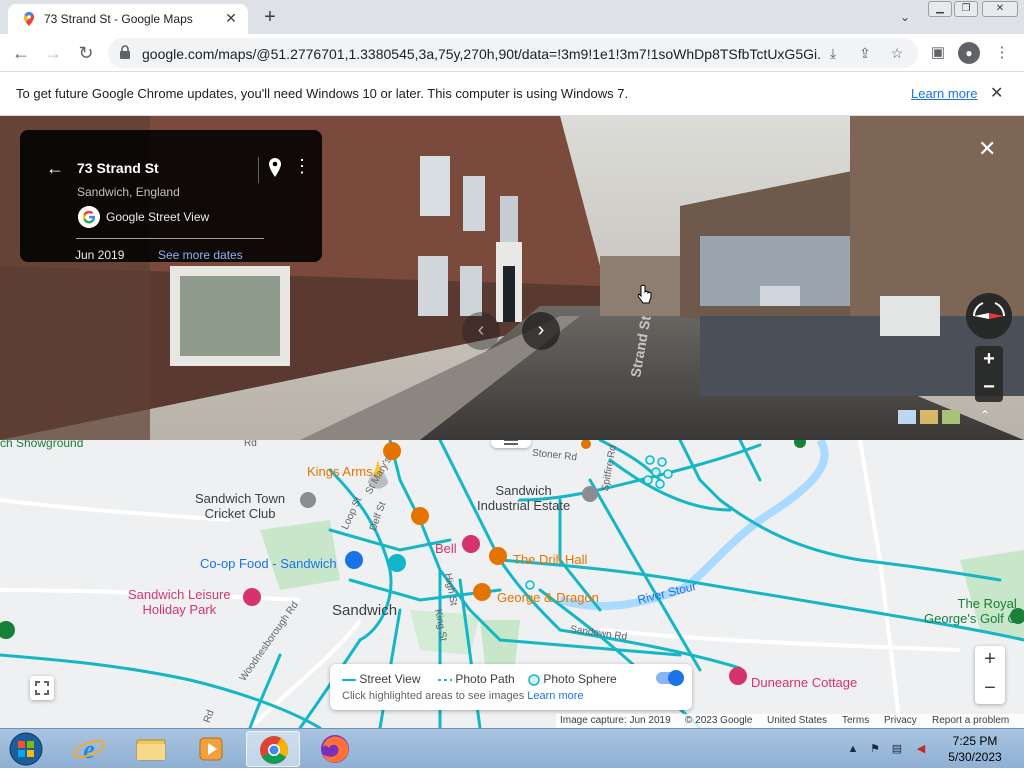  What do you see at coordinates (875, 749) in the screenshot?
I see `flag-icon: ⚑` at bounding box center [875, 749].